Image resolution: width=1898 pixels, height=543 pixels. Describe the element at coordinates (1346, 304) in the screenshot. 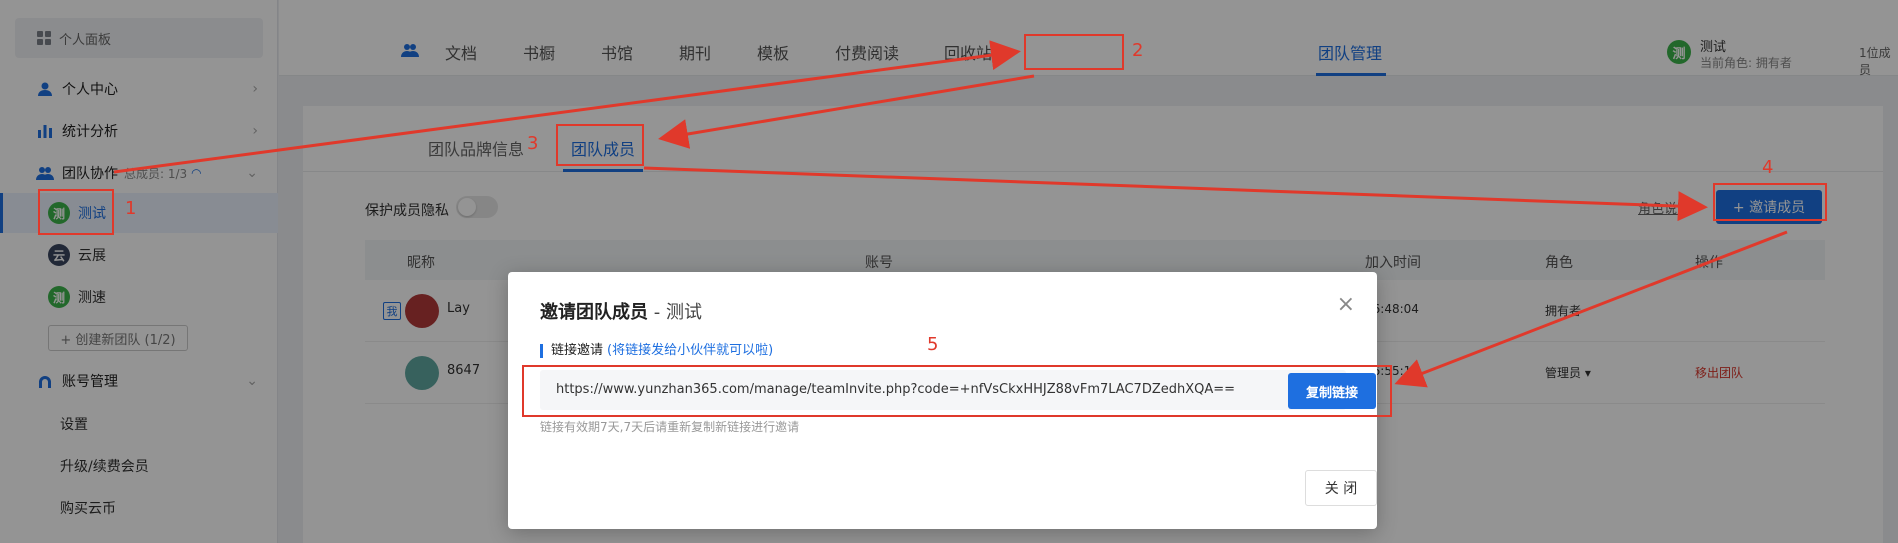

I see `close-icon: ×` at that location.